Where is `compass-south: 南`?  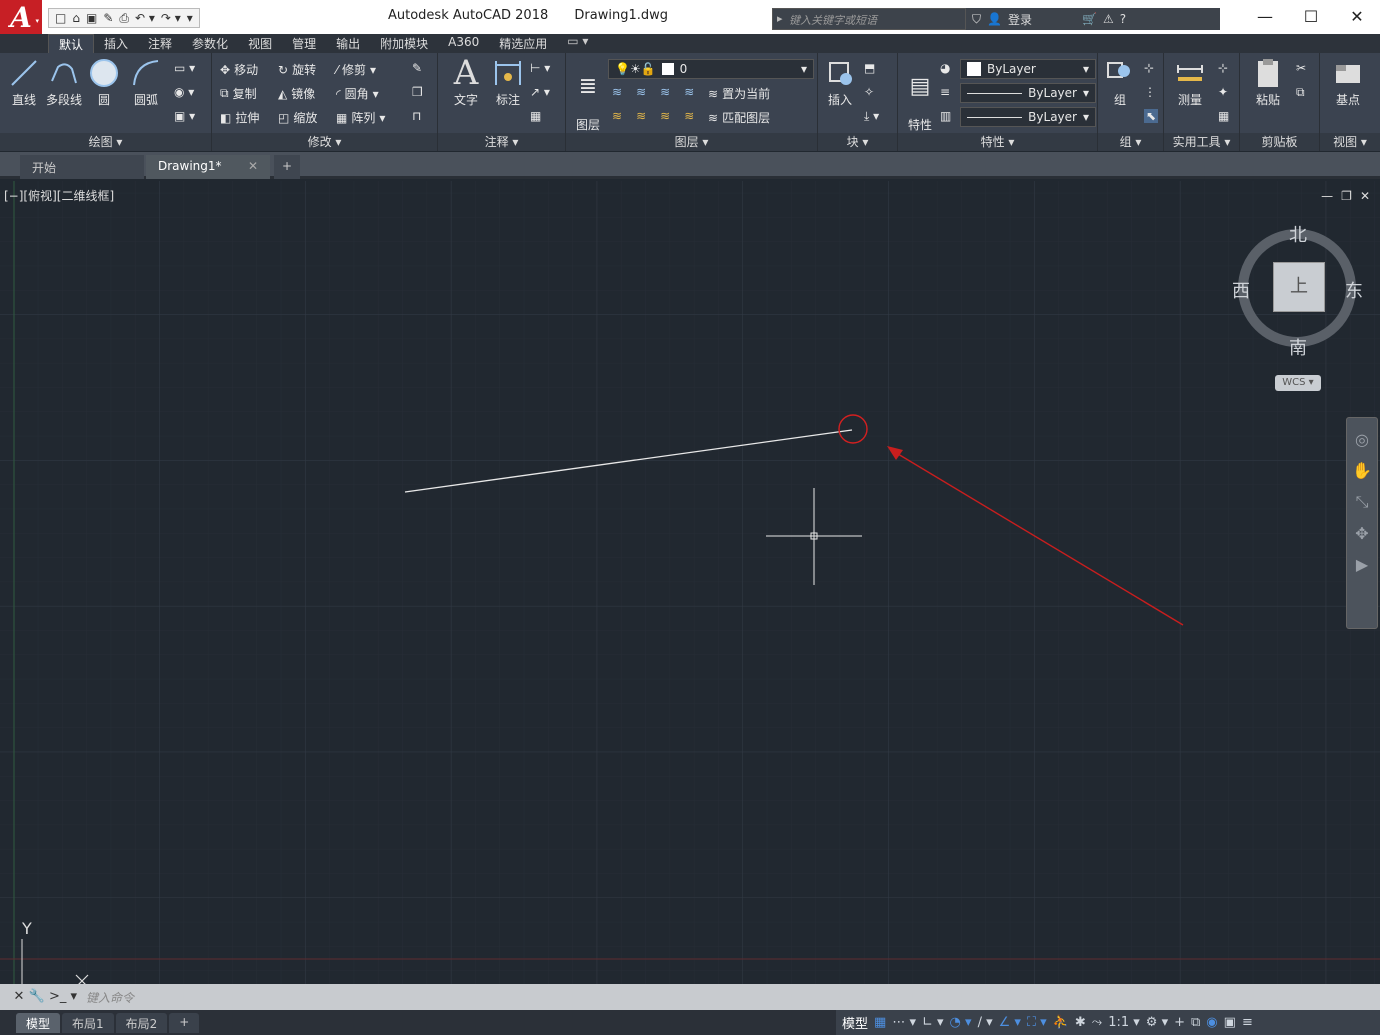 compass-south: 南 is located at coordinates (1298, 347).